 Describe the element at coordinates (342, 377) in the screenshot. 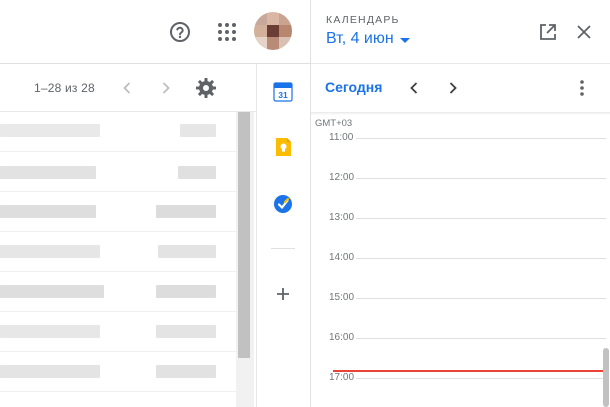

I see `hour-label: 17:00` at that location.